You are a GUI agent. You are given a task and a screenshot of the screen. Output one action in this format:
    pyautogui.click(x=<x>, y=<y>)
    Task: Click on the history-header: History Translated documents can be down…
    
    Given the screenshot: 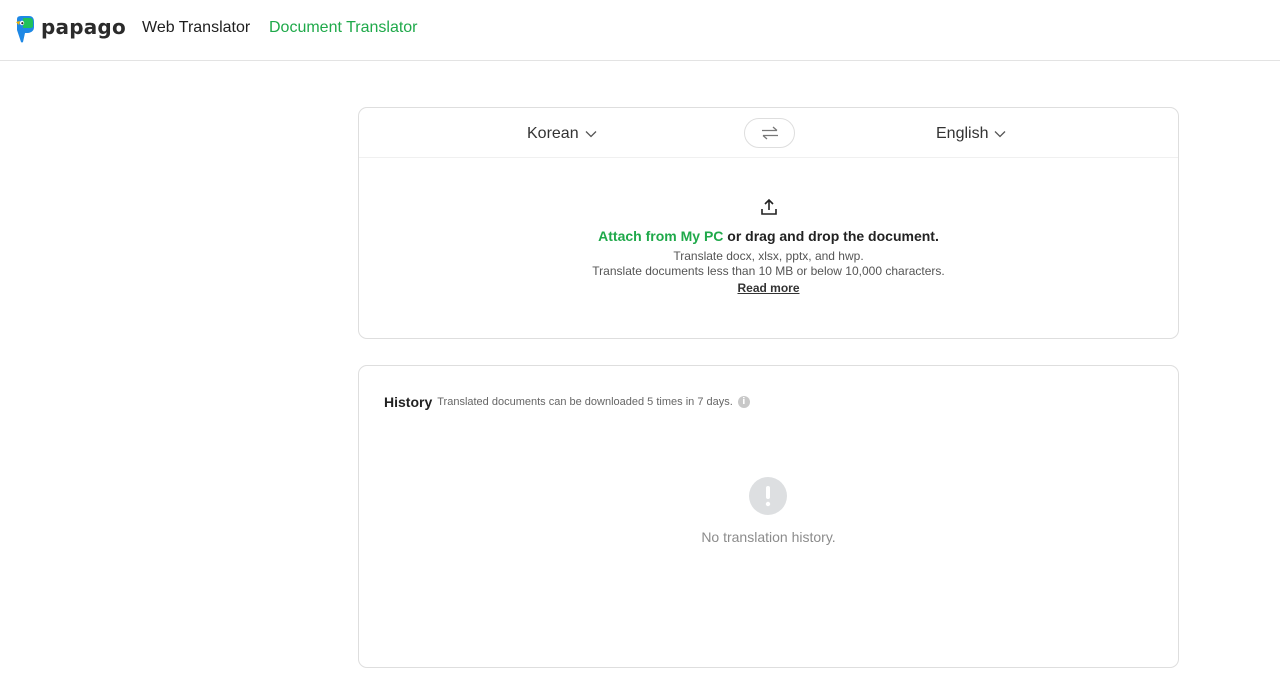 What is the action you would take?
    pyautogui.click(x=567, y=402)
    